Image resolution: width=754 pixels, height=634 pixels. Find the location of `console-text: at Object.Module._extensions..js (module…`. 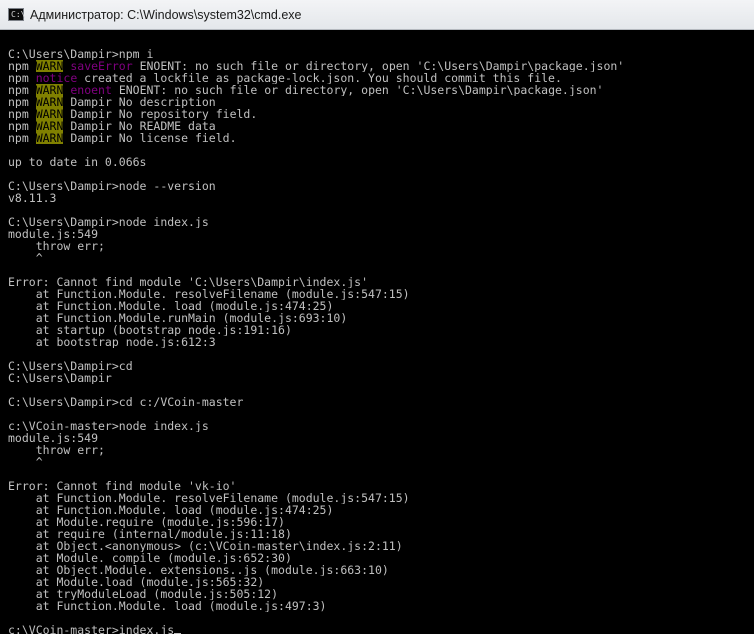

console-text: at Object.Module._extensions..js (module… is located at coordinates (198, 570).